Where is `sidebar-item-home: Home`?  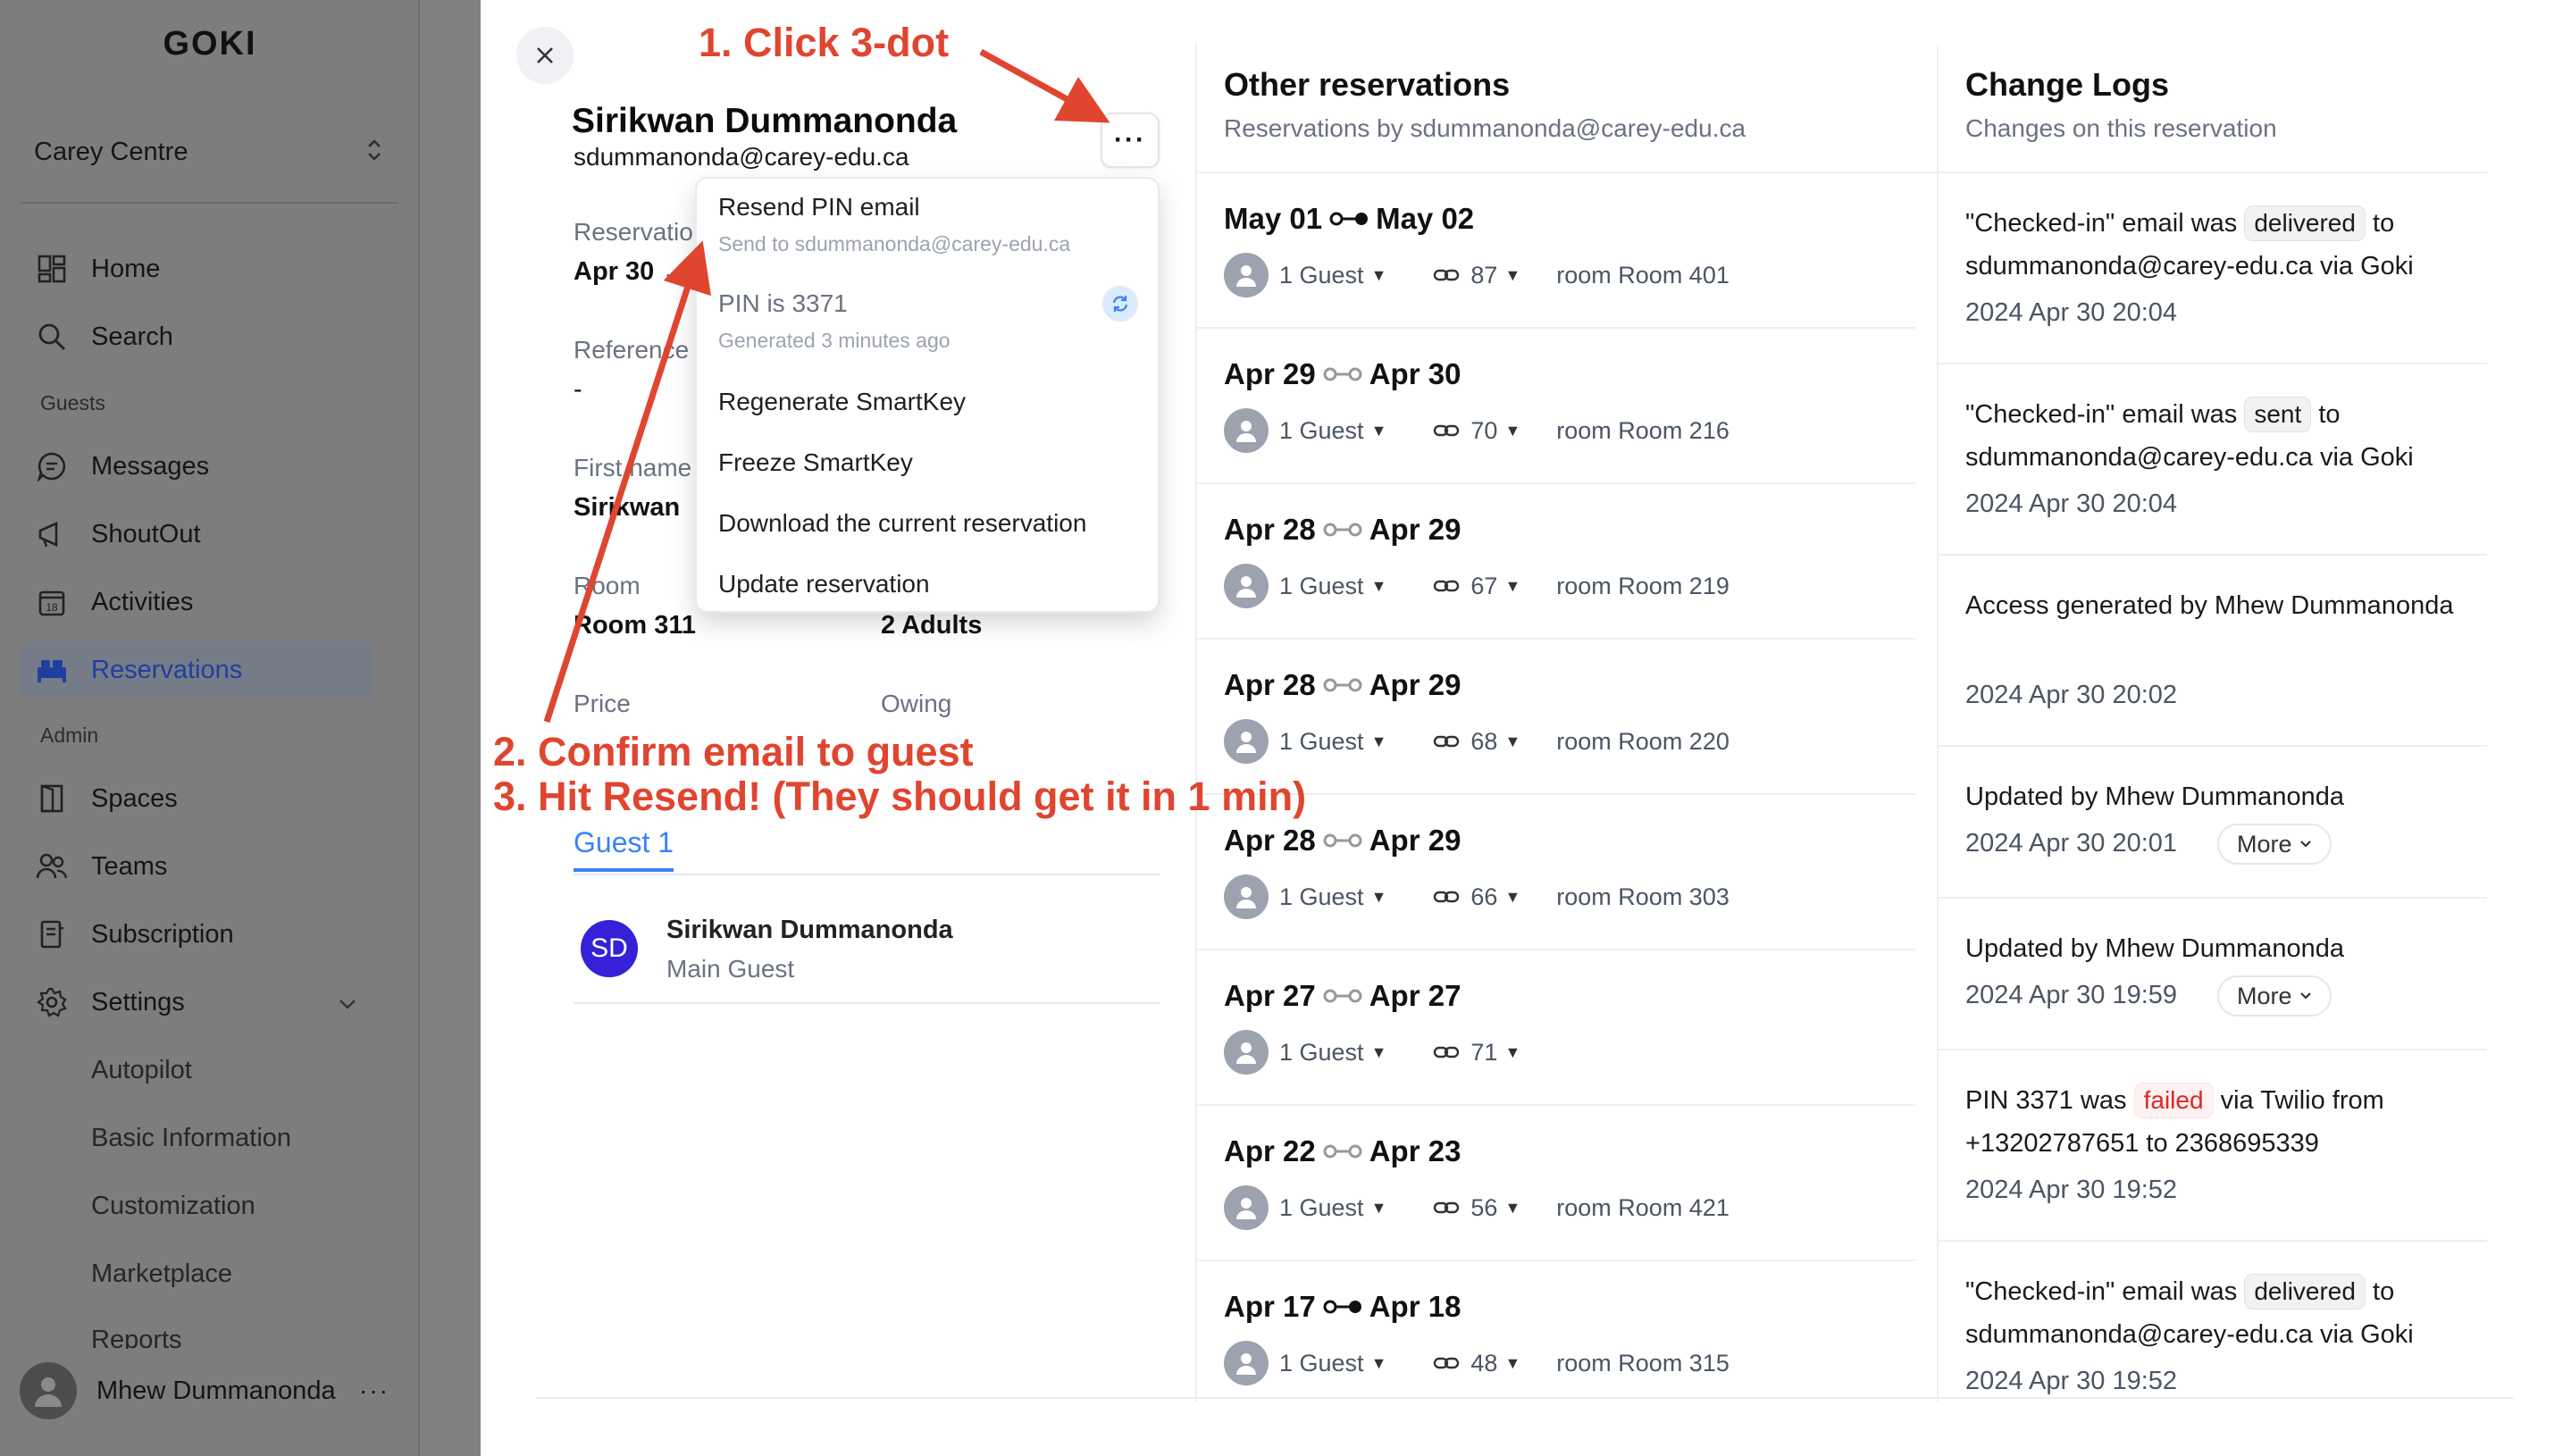 sidebar-item-home: Home is located at coordinates (196, 268).